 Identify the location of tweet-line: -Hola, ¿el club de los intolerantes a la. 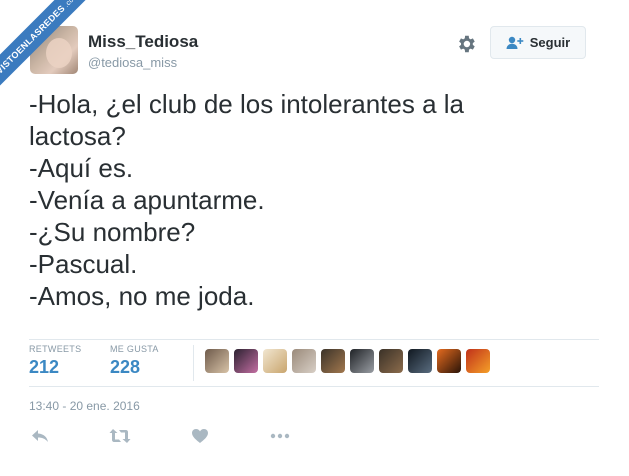
(247, 104).